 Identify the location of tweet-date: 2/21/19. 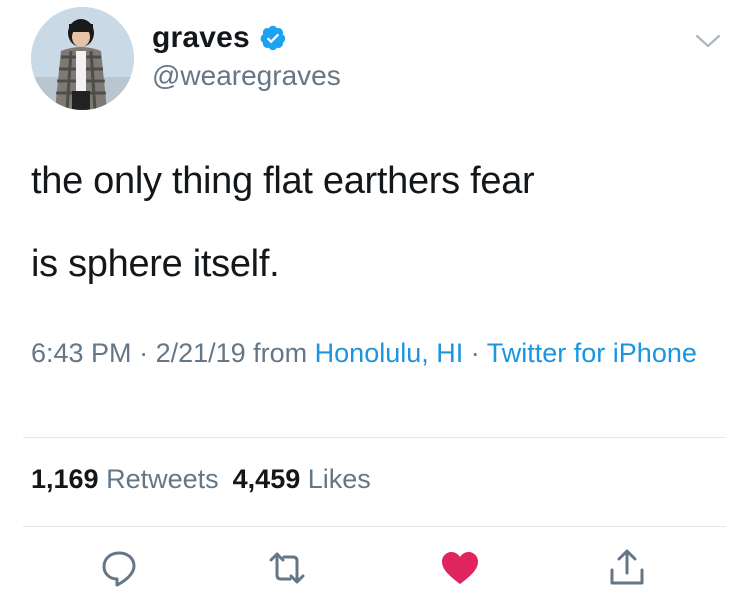
(200, 353).